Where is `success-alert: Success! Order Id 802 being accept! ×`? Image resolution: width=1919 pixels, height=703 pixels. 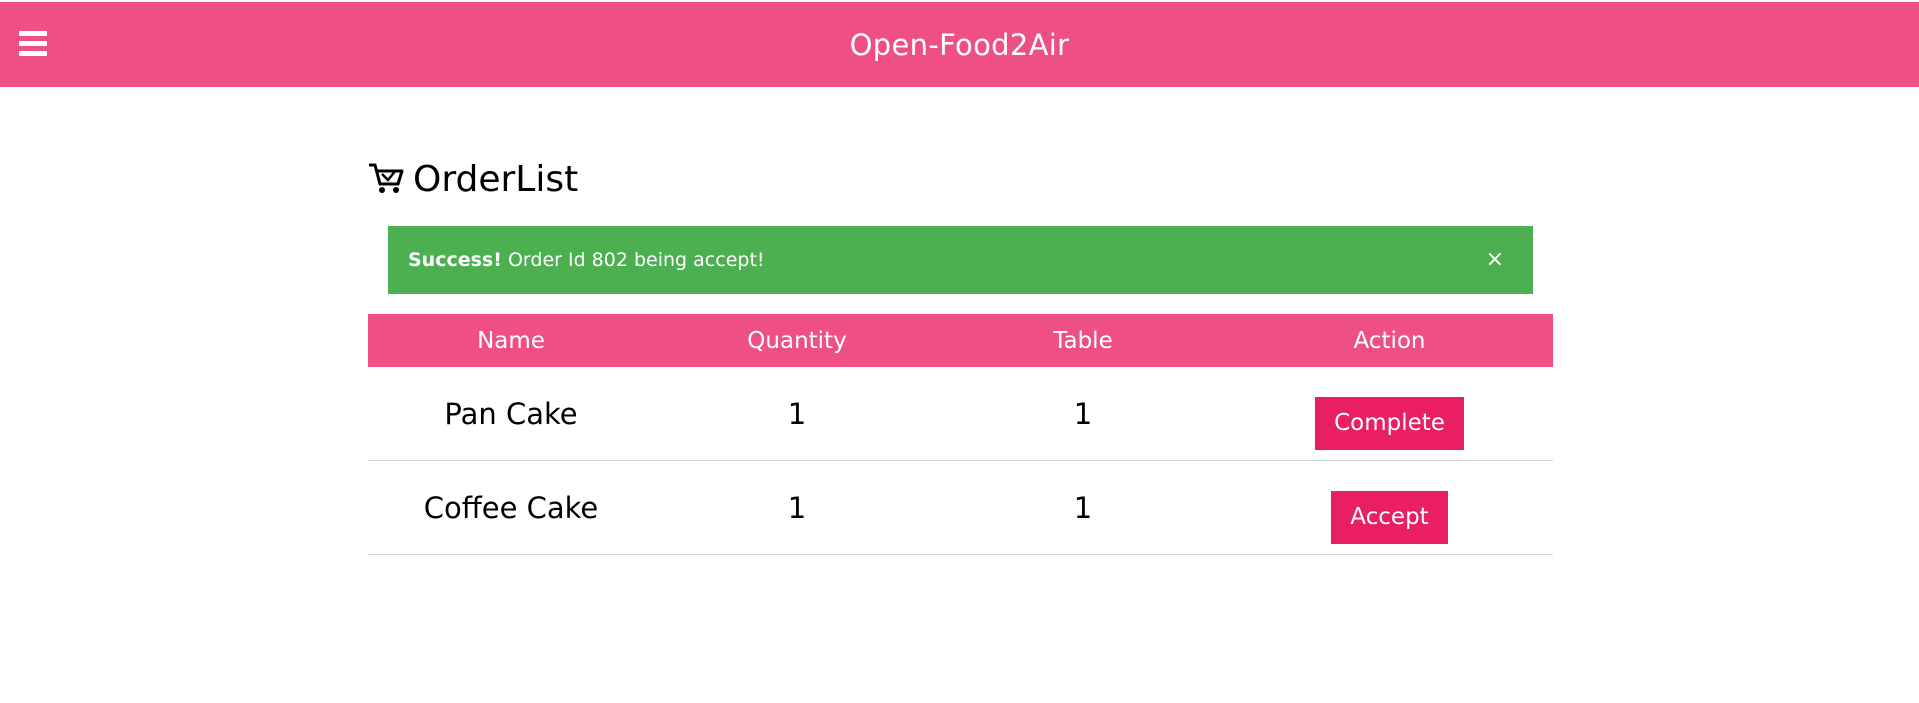 success-alert: Success! Order Id 802 being accept! × is located at coordinates (960, 260).